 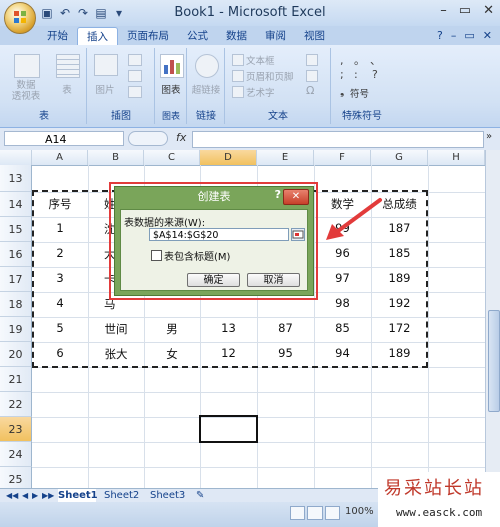 What do you see at coordinates (171, 89) in the screenshot?
I see `chart-button: 图表` at bounding box center [171, 89].